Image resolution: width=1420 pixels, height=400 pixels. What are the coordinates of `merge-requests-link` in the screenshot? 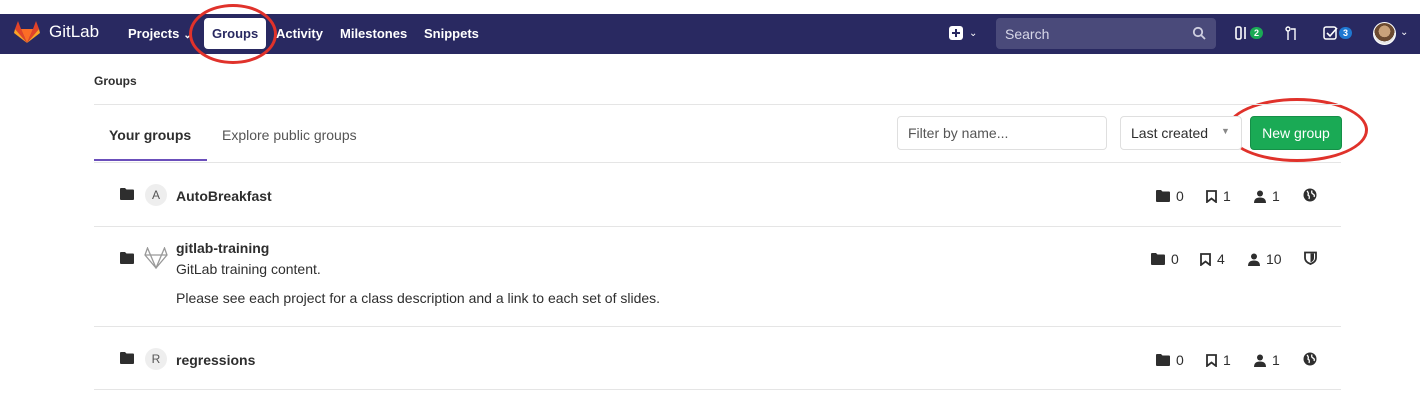 It's located at (1292, 33).